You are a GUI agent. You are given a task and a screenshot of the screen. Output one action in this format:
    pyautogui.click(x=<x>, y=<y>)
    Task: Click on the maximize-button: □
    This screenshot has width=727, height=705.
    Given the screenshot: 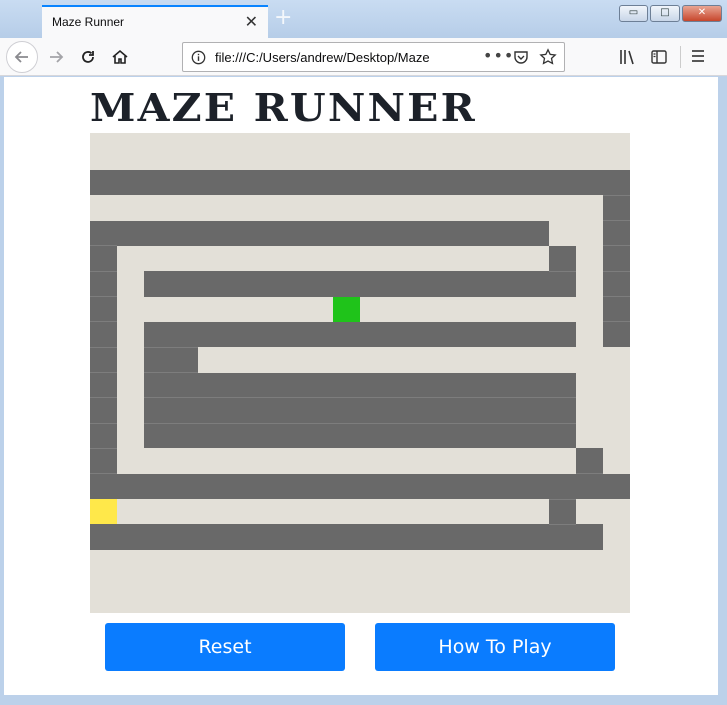 What is the action you would take?
    pyautogui.click(x=665, y=13)
    